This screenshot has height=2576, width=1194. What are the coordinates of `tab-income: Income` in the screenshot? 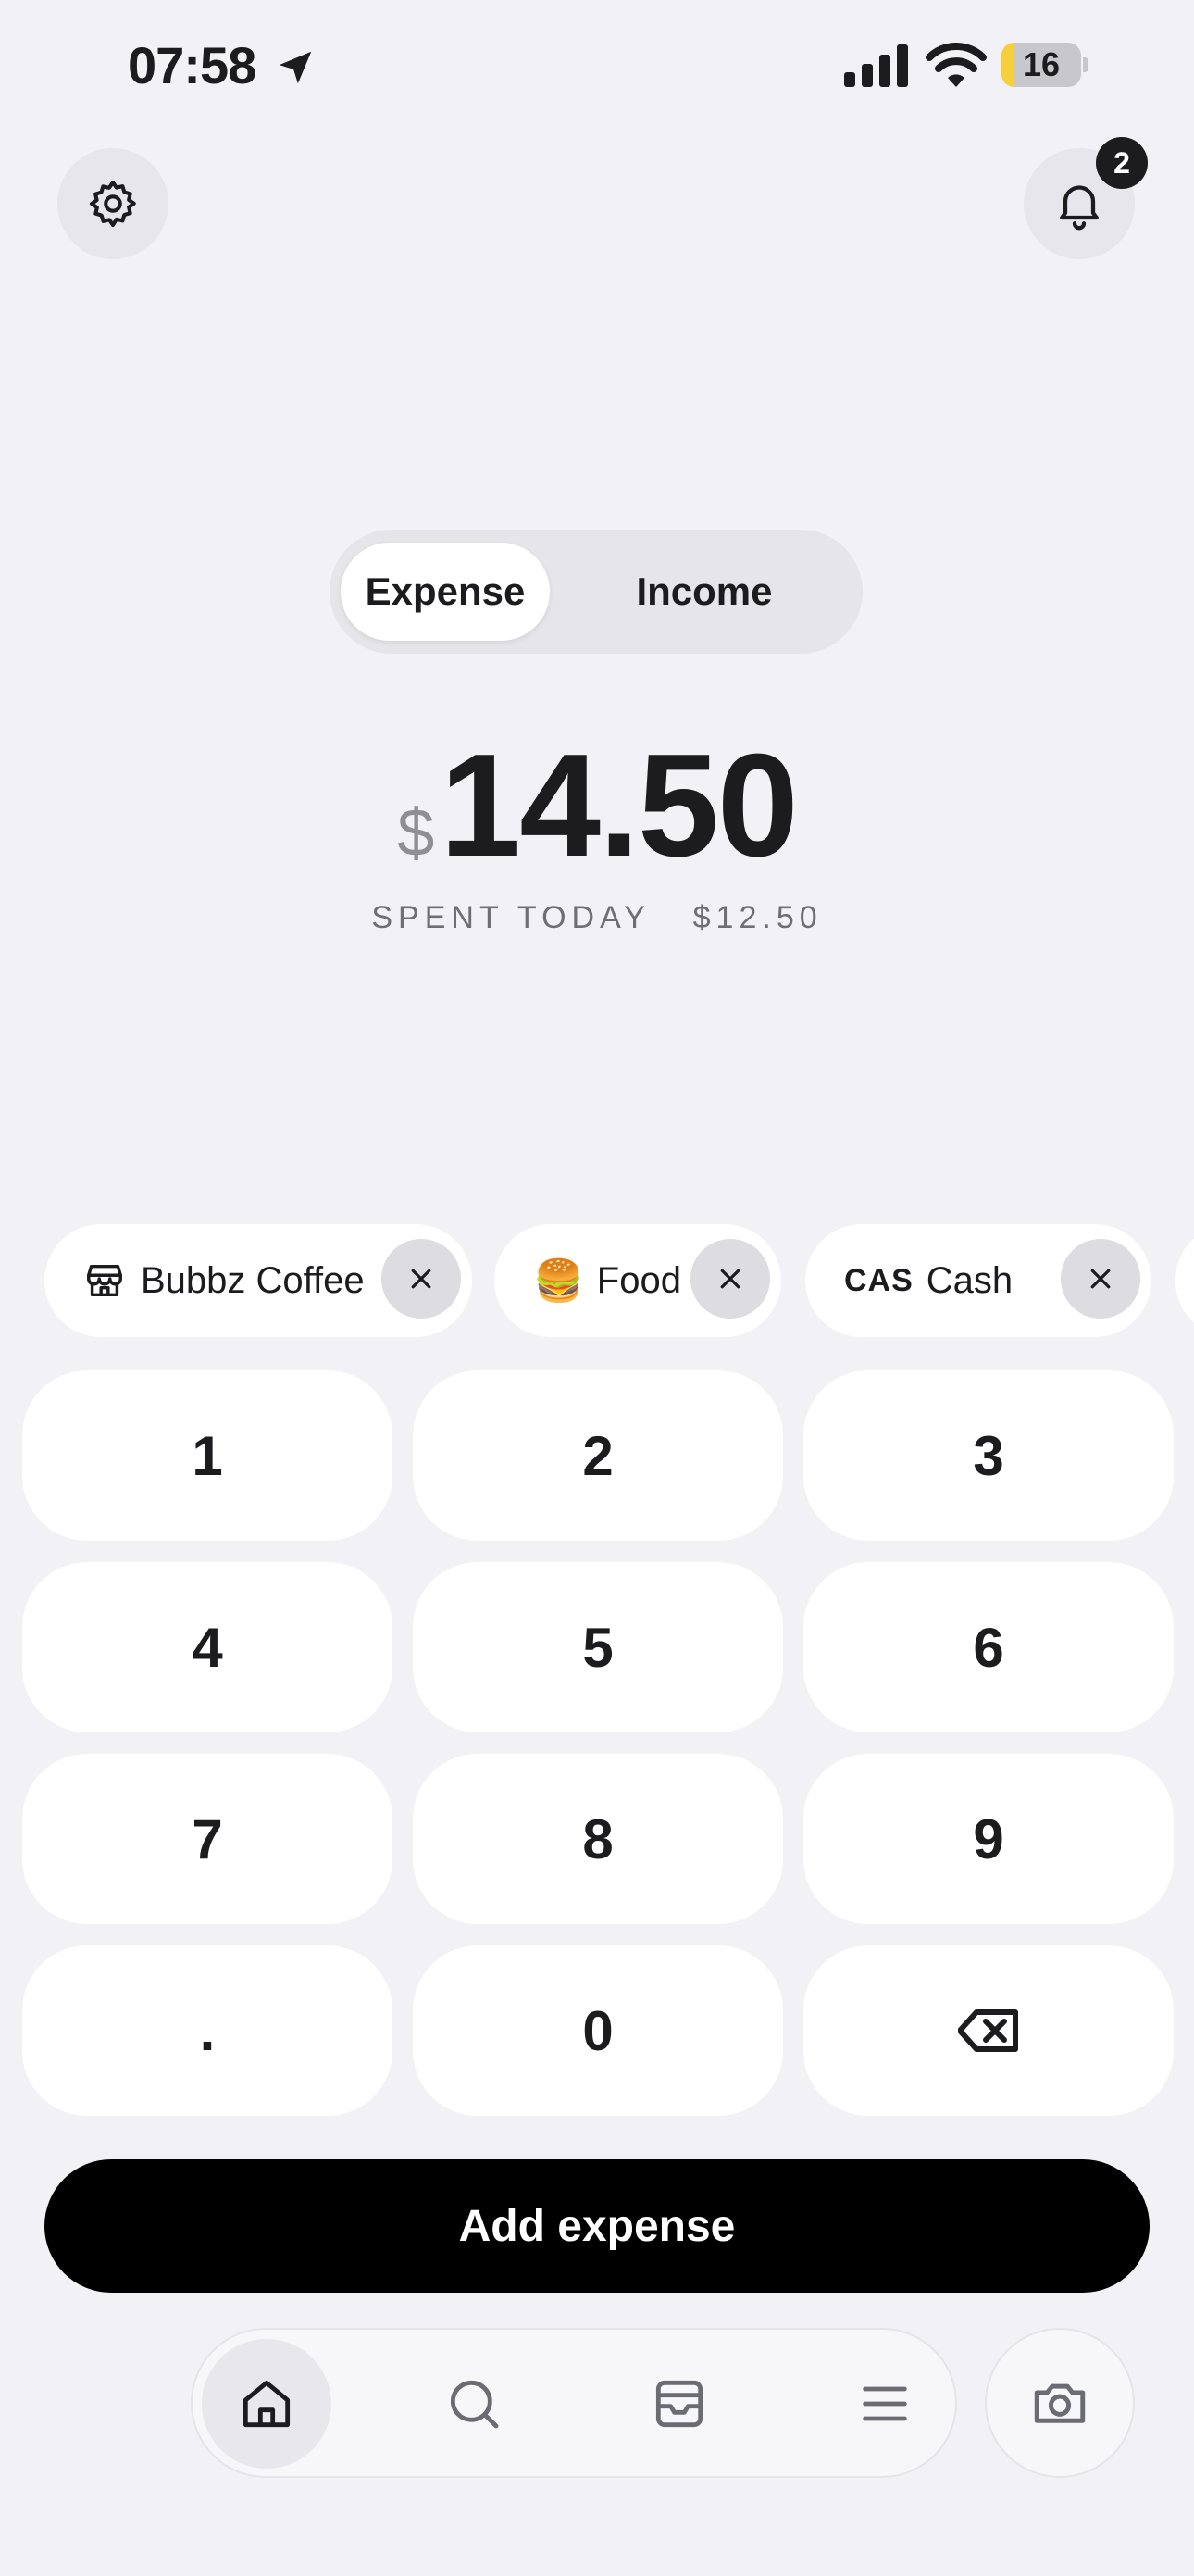 It's located at (704, 592).